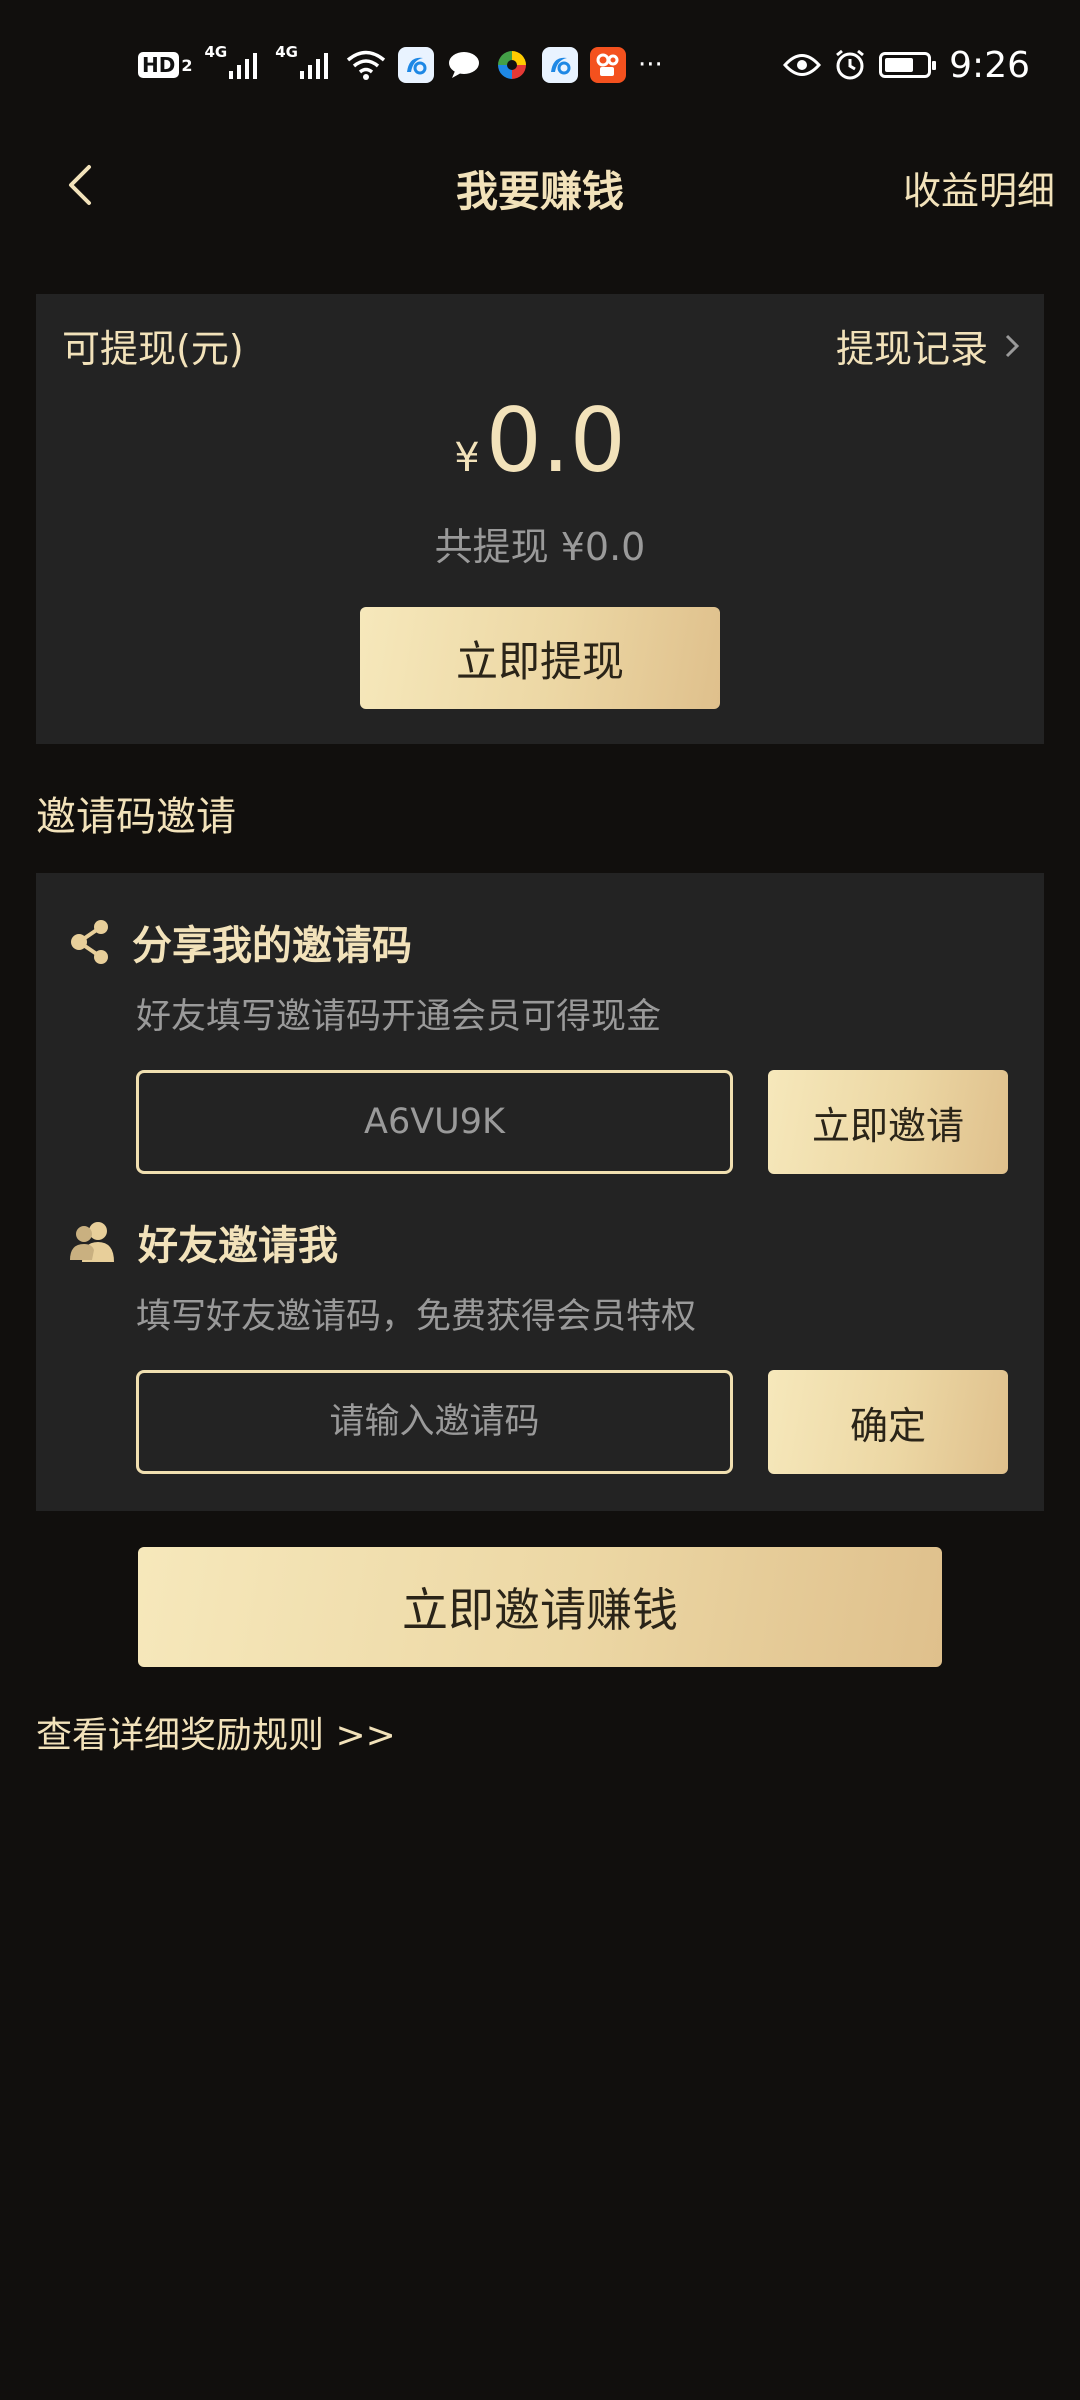 The image size is (1080, 2400). I want to click on alarm-icon, so click(850, 65).